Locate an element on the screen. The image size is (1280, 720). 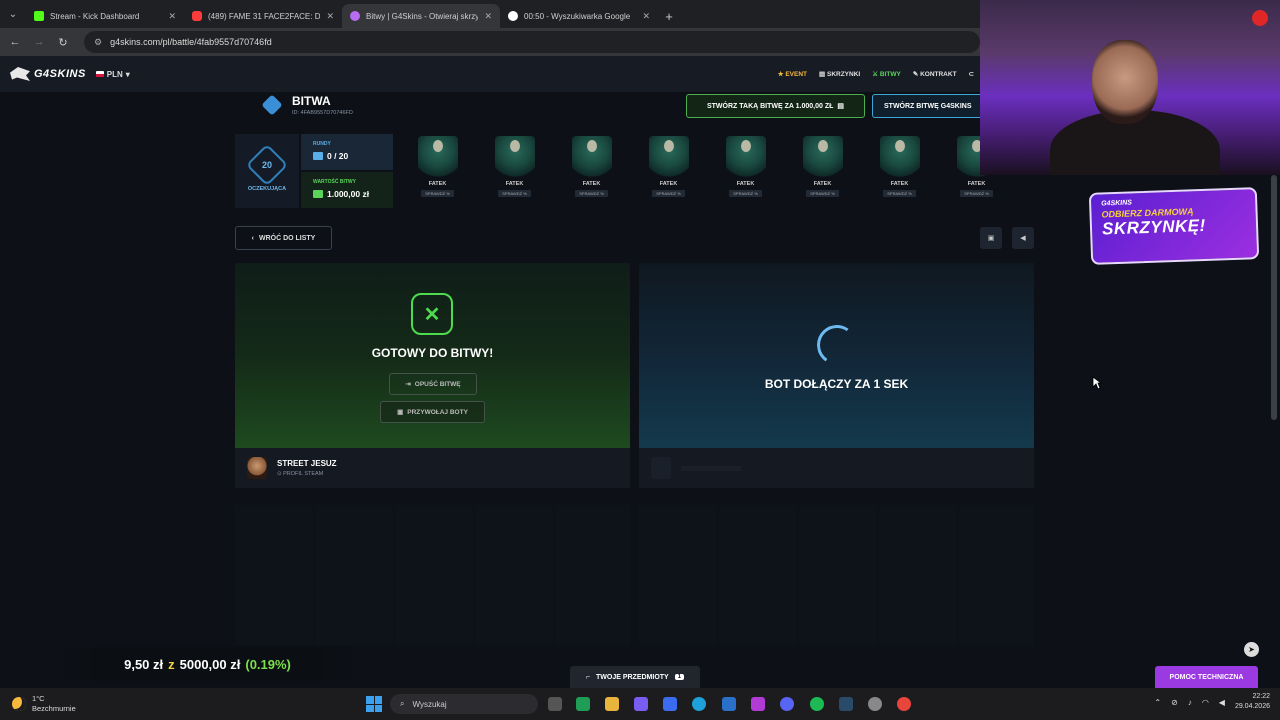
site-info-icon: ⚙ is located at coordinates (98, 42).